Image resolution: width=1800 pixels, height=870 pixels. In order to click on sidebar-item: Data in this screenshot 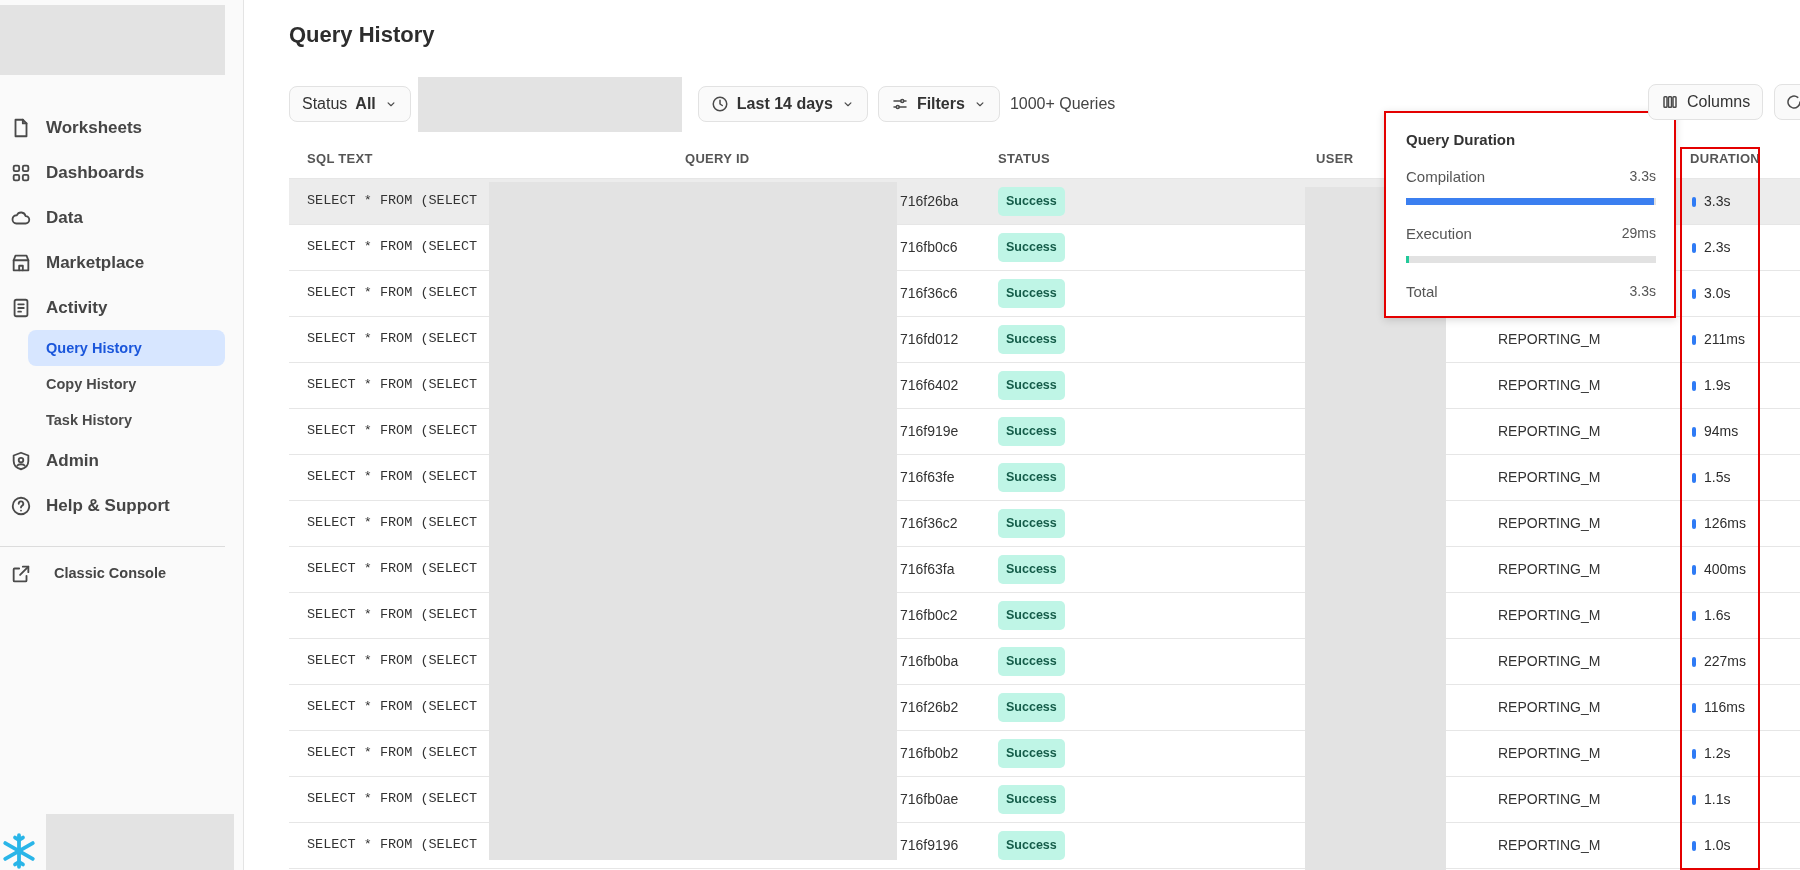, I will do `click(112, 217)`.